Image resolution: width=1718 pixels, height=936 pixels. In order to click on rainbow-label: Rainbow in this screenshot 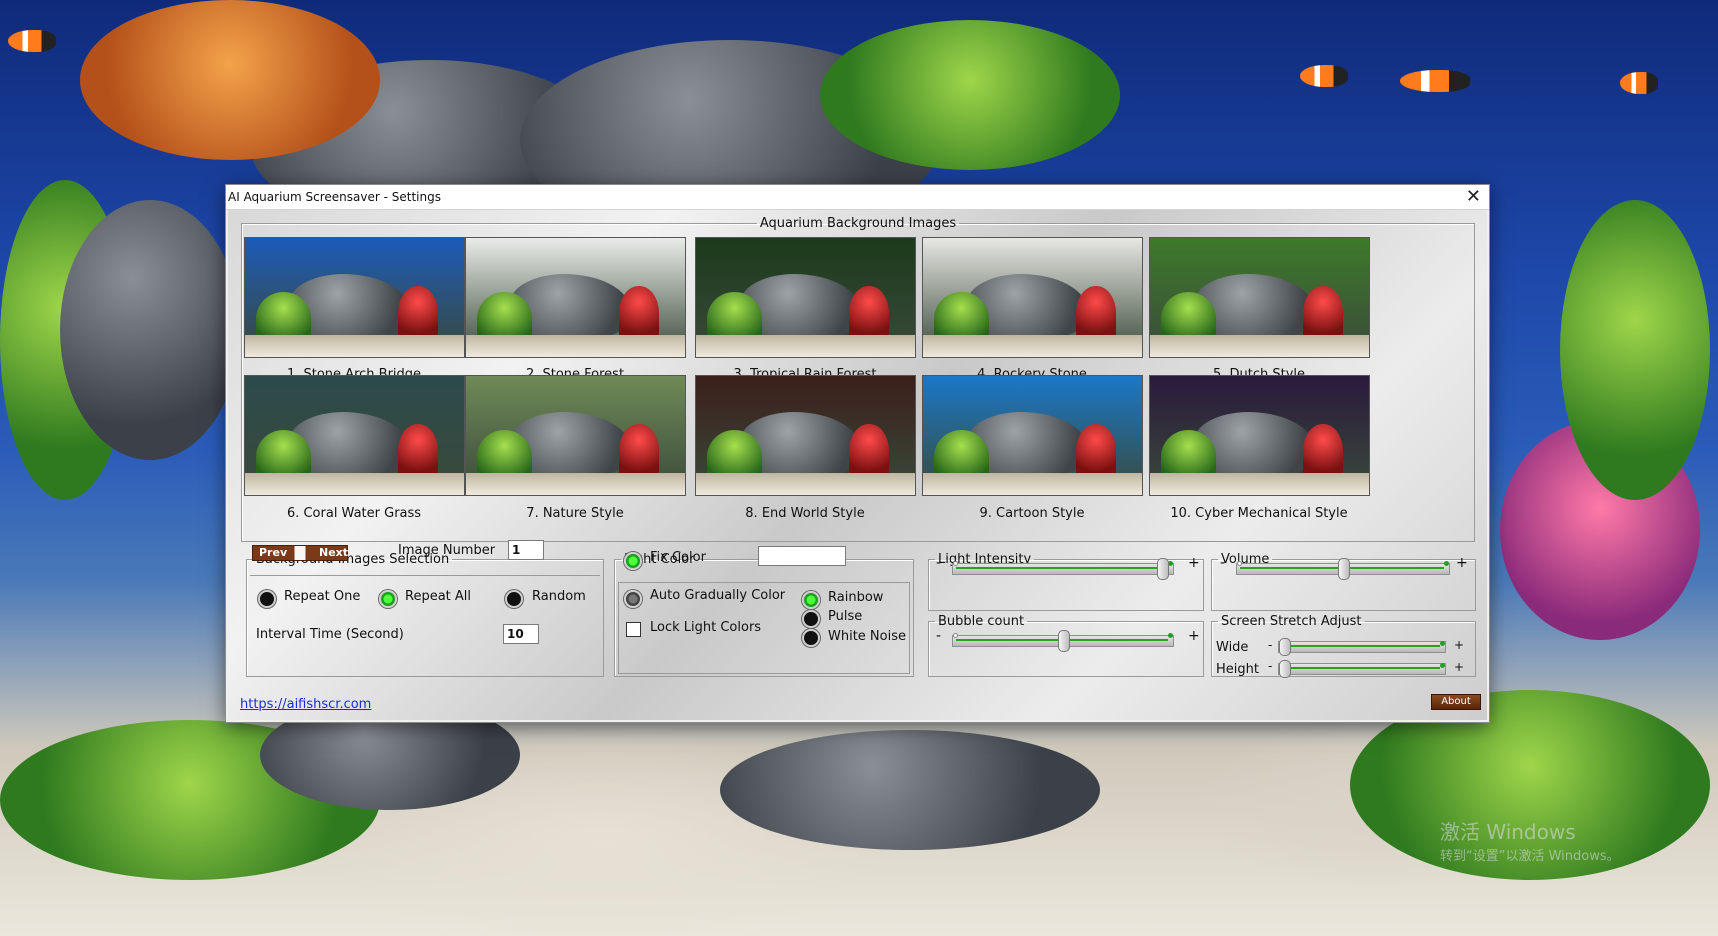, I will do `click(856, 597)`.